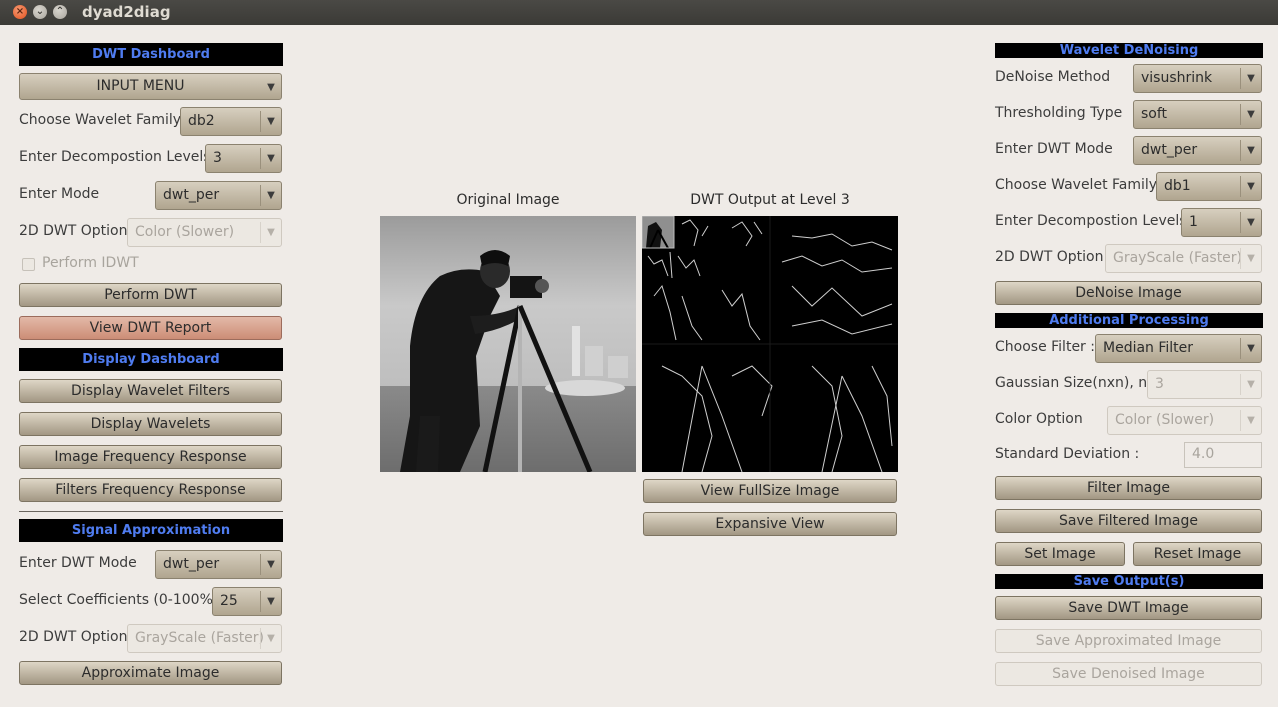 This screenshot has width=1278, height=707. What do you see at coordinates (150, 673) in the screenshot?
I see `approximate-image-button: Approximate Image` at bounding box center [150, 673].